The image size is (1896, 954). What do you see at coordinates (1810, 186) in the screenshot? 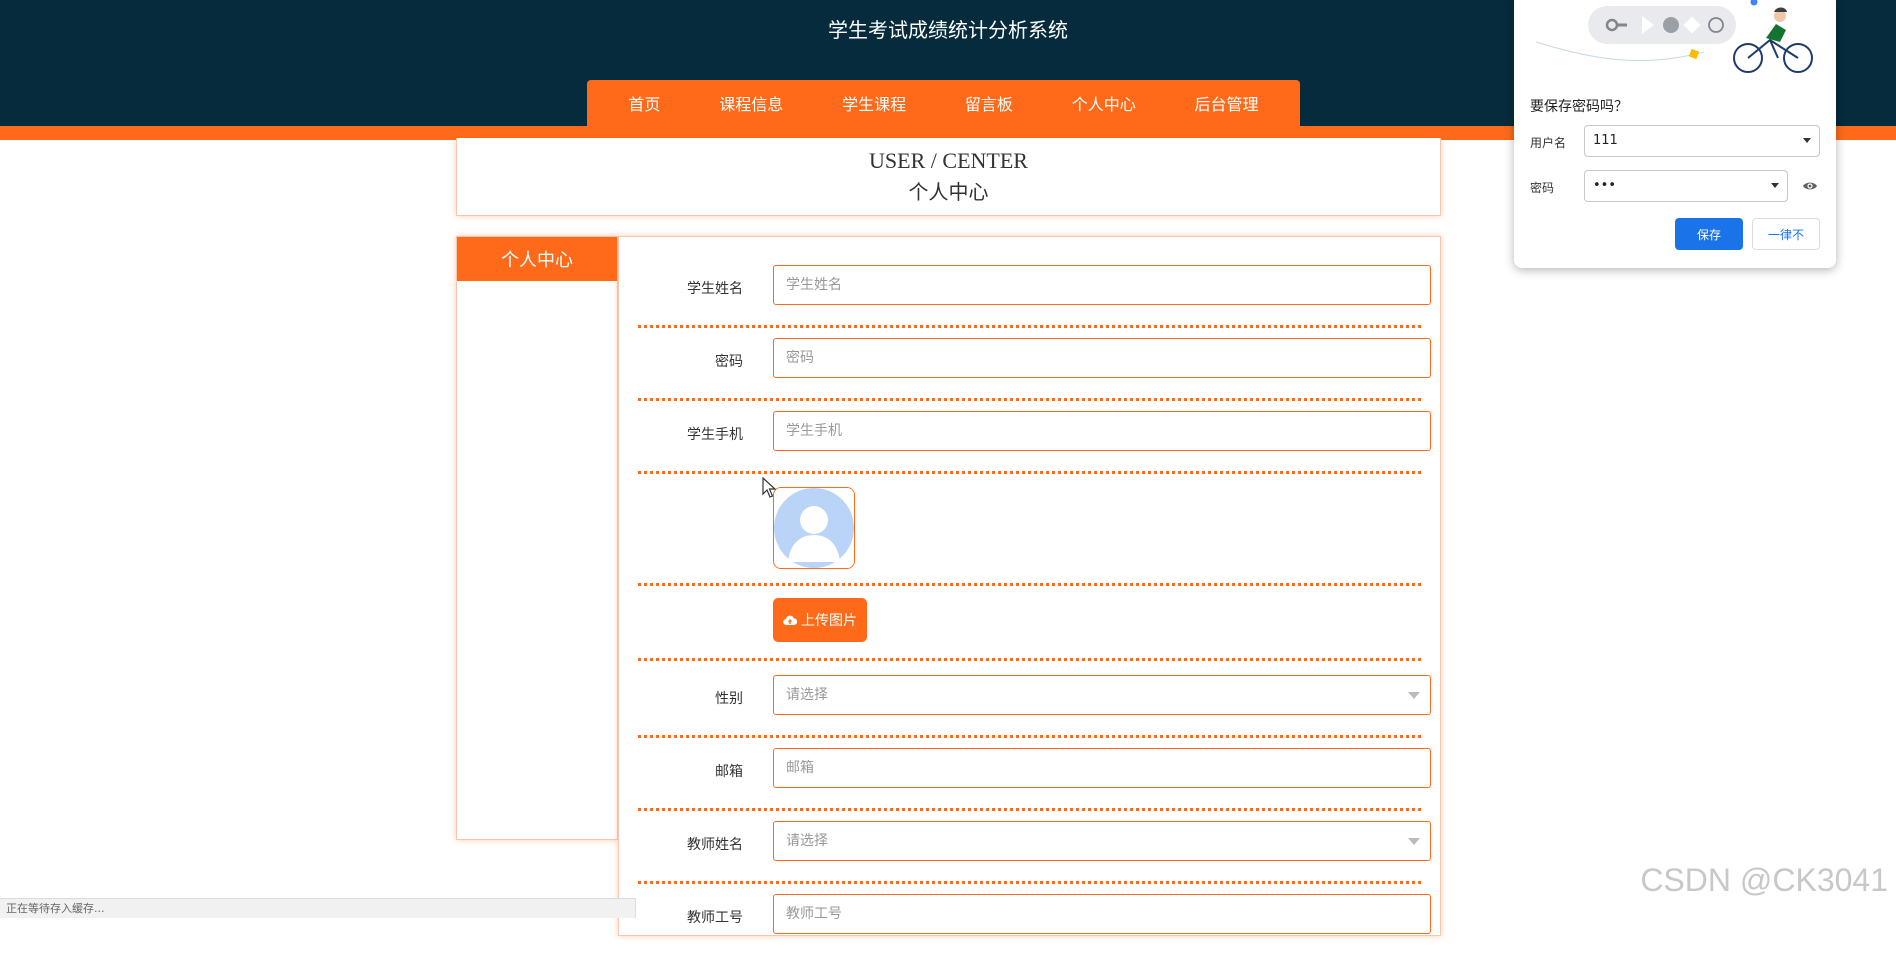
I see `show-password-eye-icon` at bounding box center [1810, 186].